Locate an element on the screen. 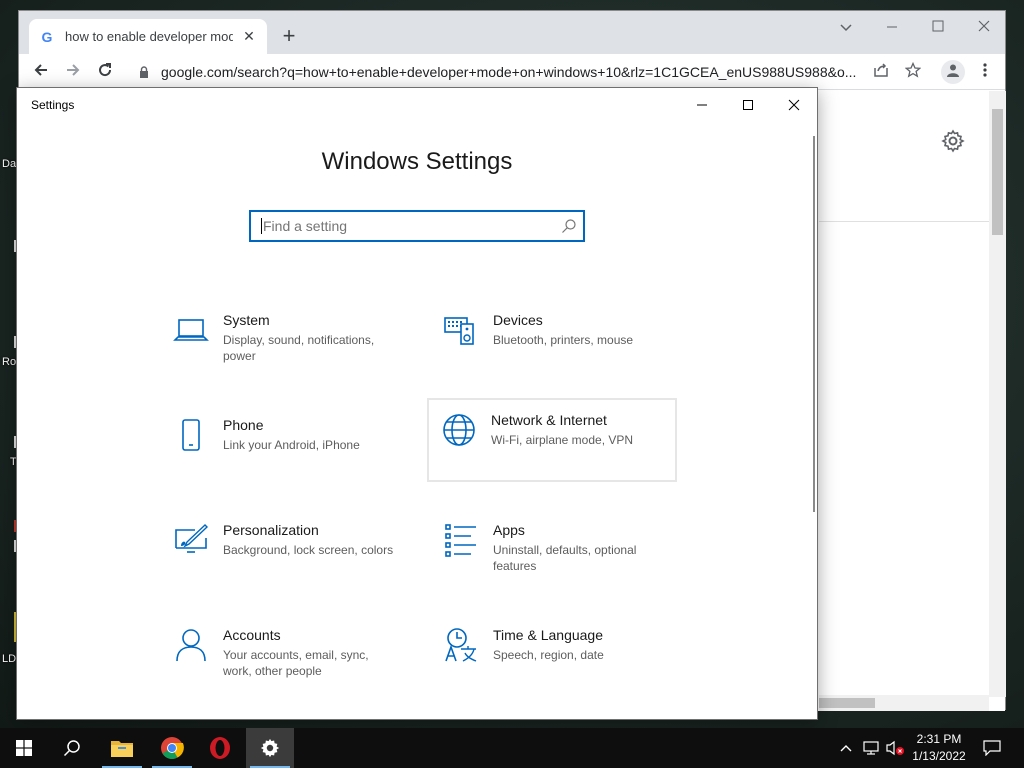 Image resolution: width=1024 pixels, height=768 pixels. settings-titlebar: Settings is located at coordinates (417, 105).